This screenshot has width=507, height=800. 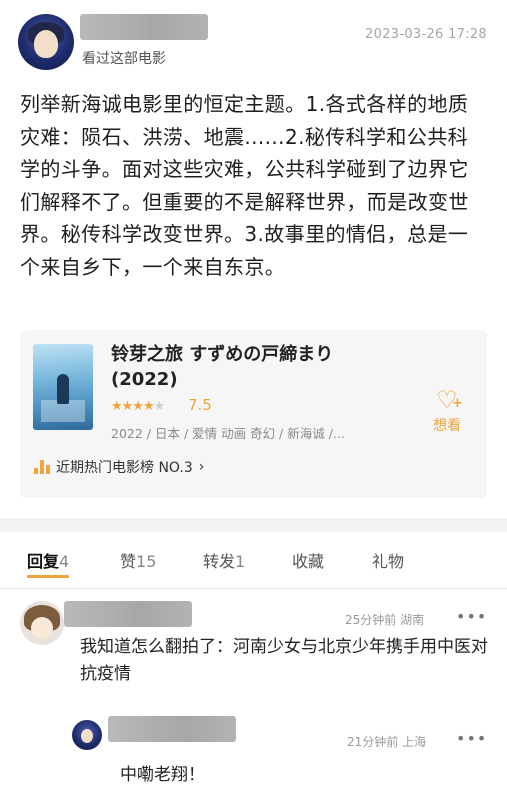 I want to click on tab-count: 15, so click(x=146, y=561).